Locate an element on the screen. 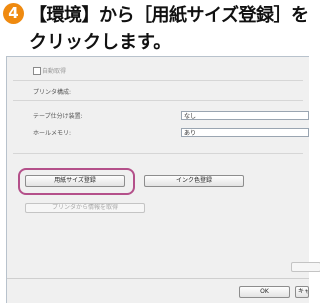 This screenshot has height=303, width=320. ink-color-register-button: インク色登録 is located at coordinates (194, 181).